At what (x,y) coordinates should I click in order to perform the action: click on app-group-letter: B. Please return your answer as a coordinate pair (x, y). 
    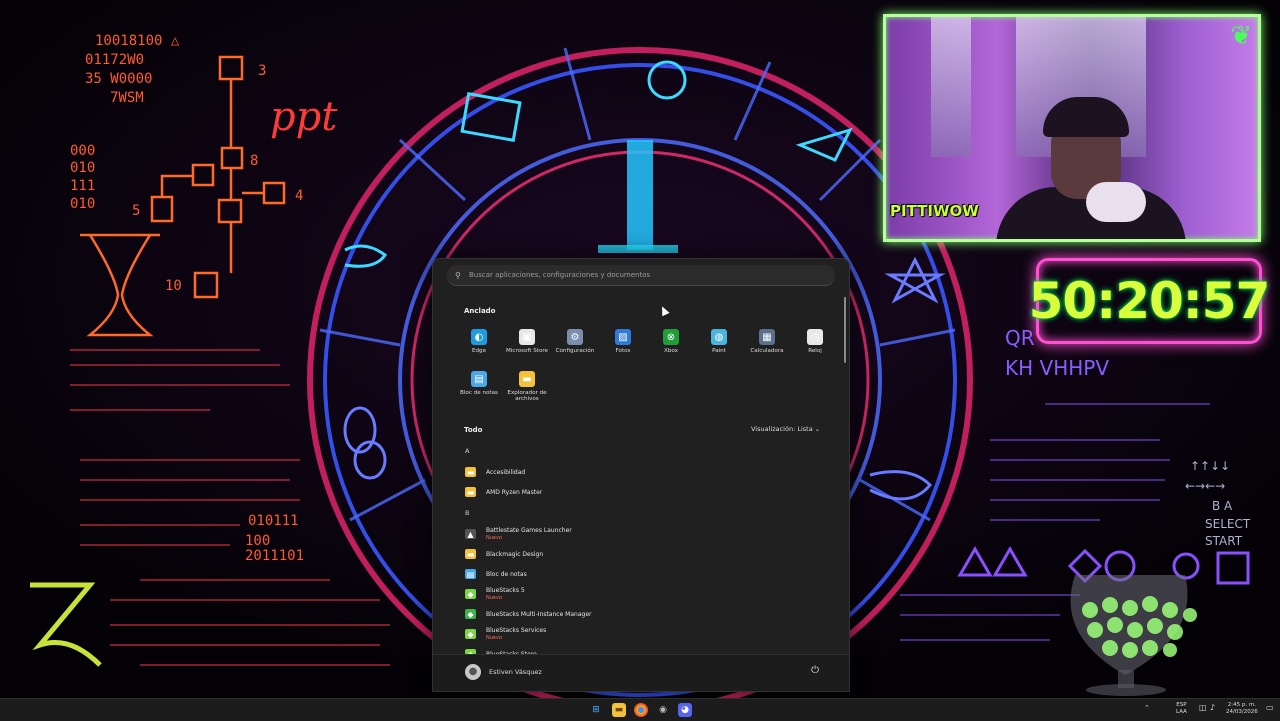
    Looking at the image, I should click on (467, 513).